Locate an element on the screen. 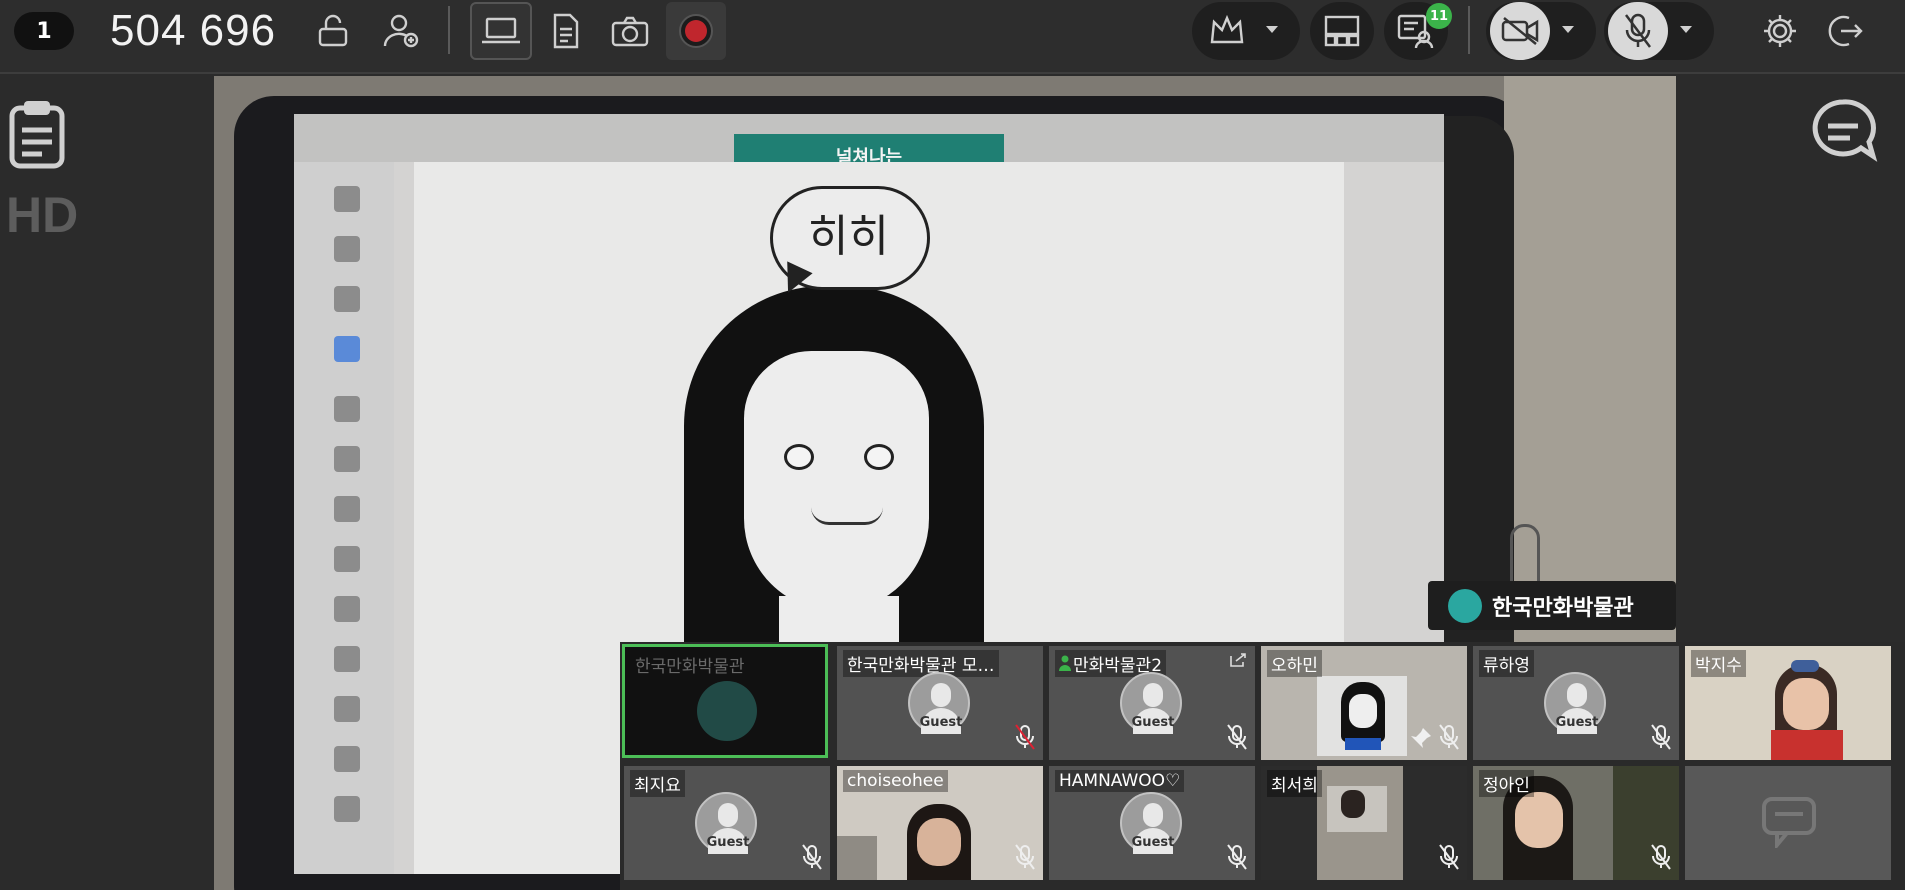  speaker-name-tag: 한국만화박물관 is located at coordinates (1552, 605).